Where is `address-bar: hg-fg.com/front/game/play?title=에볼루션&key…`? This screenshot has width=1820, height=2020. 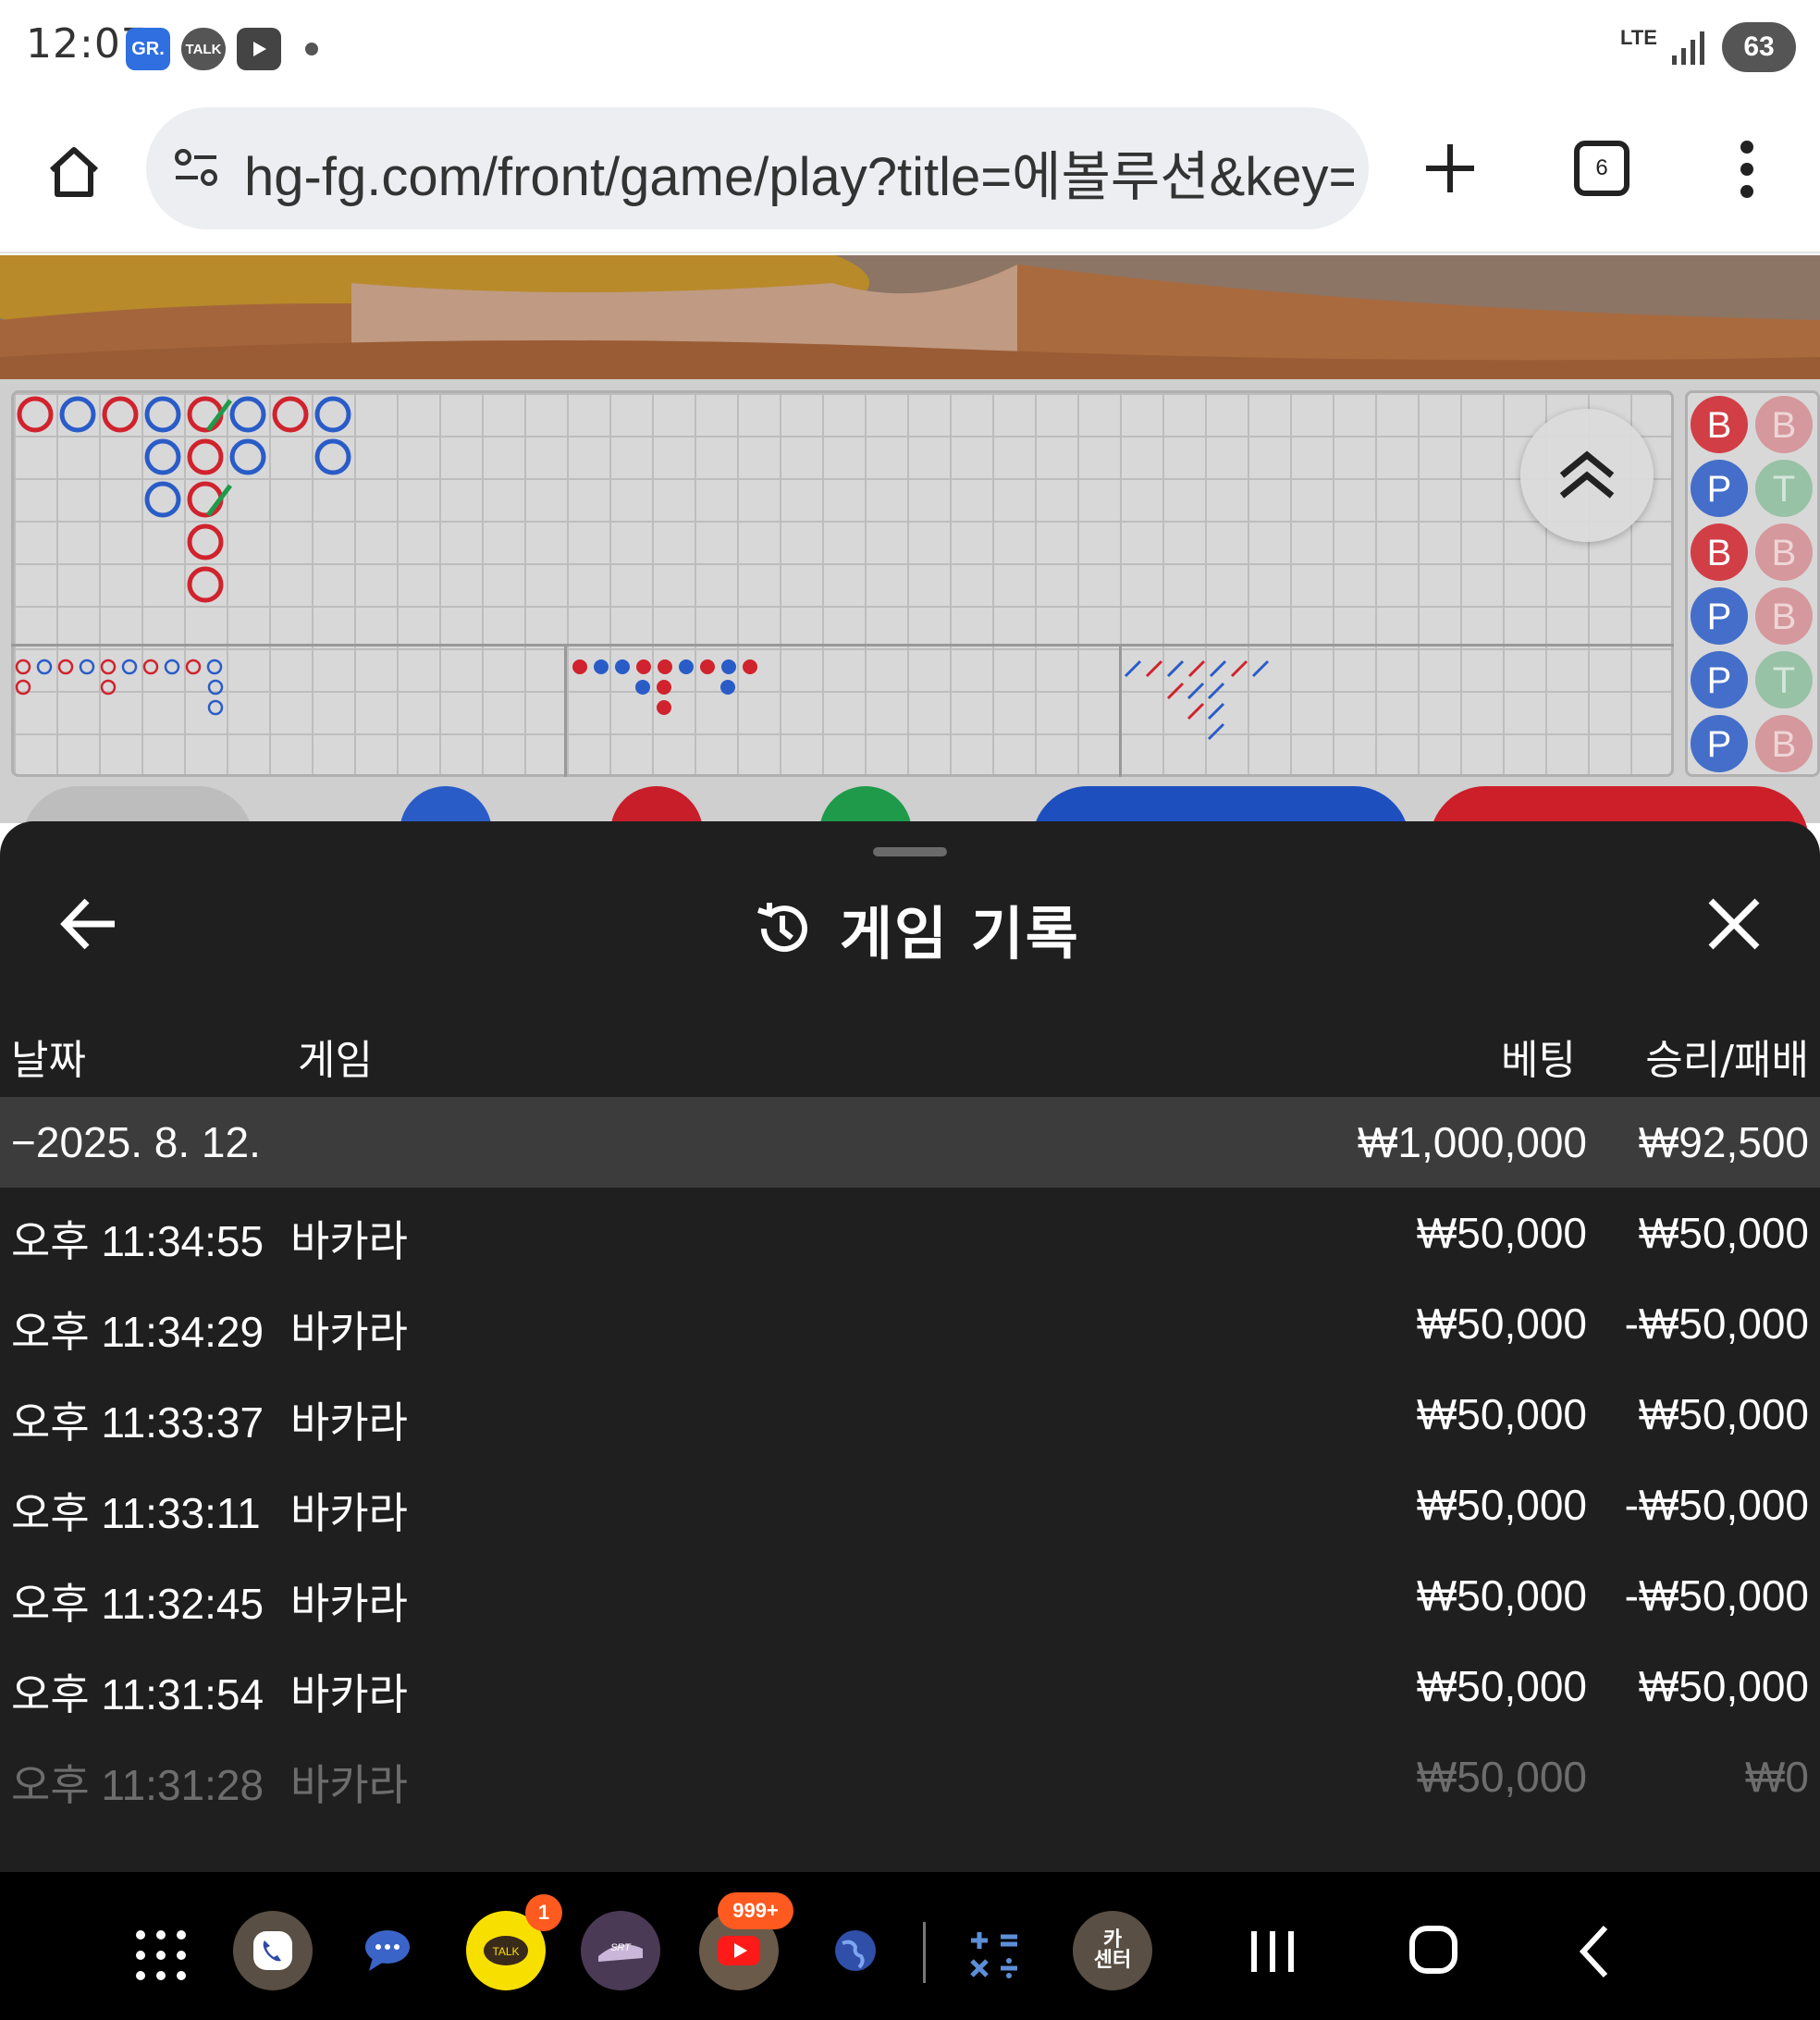
address-bar: hg-fg.com/front/game/play?title=에볼루션&key… is located at coordinates (757, 168).